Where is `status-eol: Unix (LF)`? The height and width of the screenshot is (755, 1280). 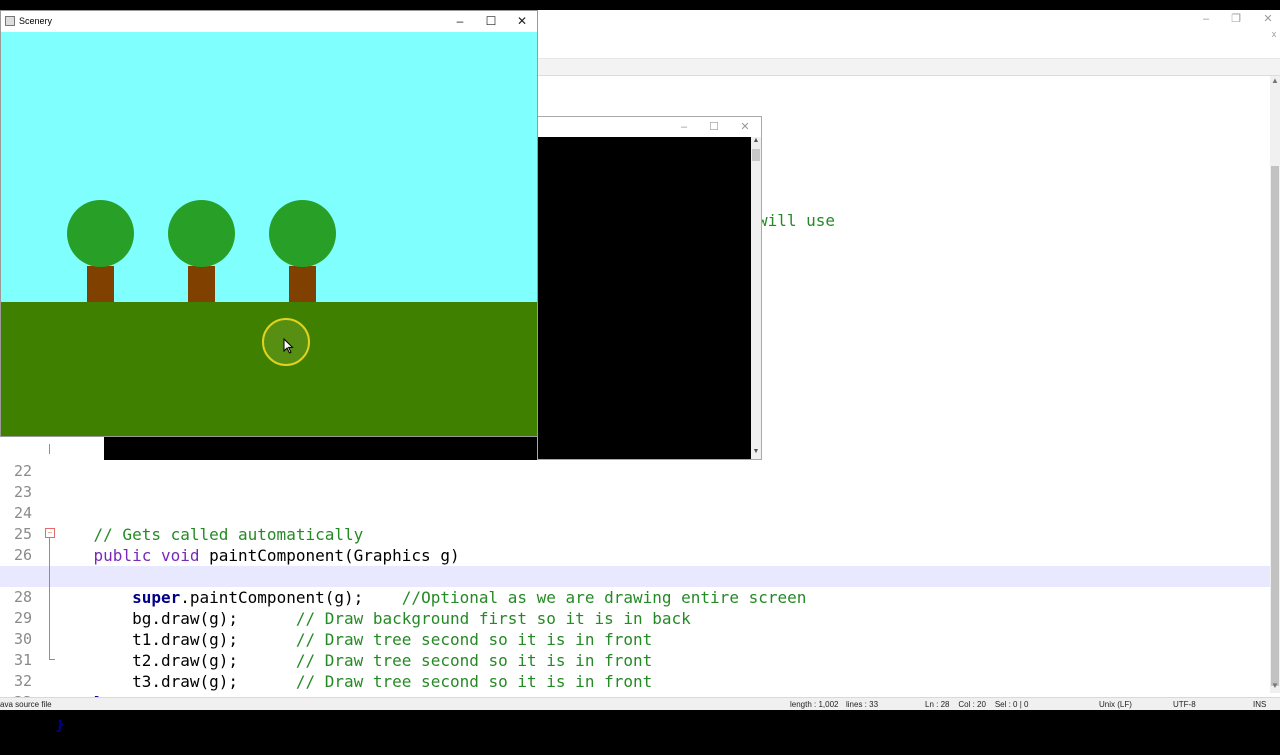 status-eol: Unix (LF) is located at coordinates (1115, 704).